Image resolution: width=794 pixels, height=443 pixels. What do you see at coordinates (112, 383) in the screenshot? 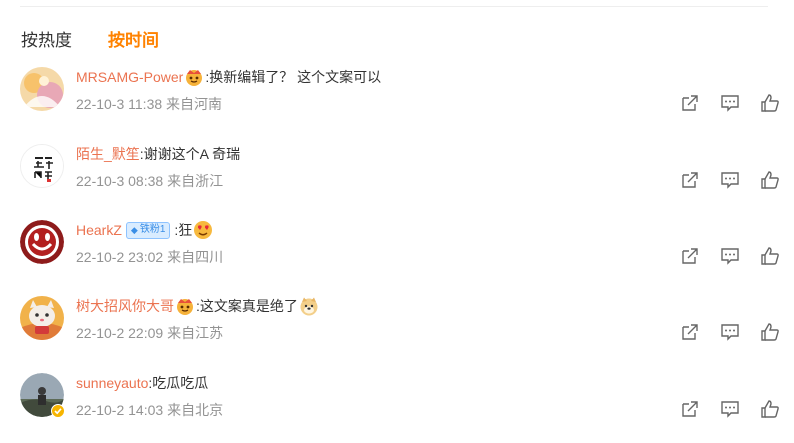
I see `username: sunneyauto` at bounding box center [112, 383].